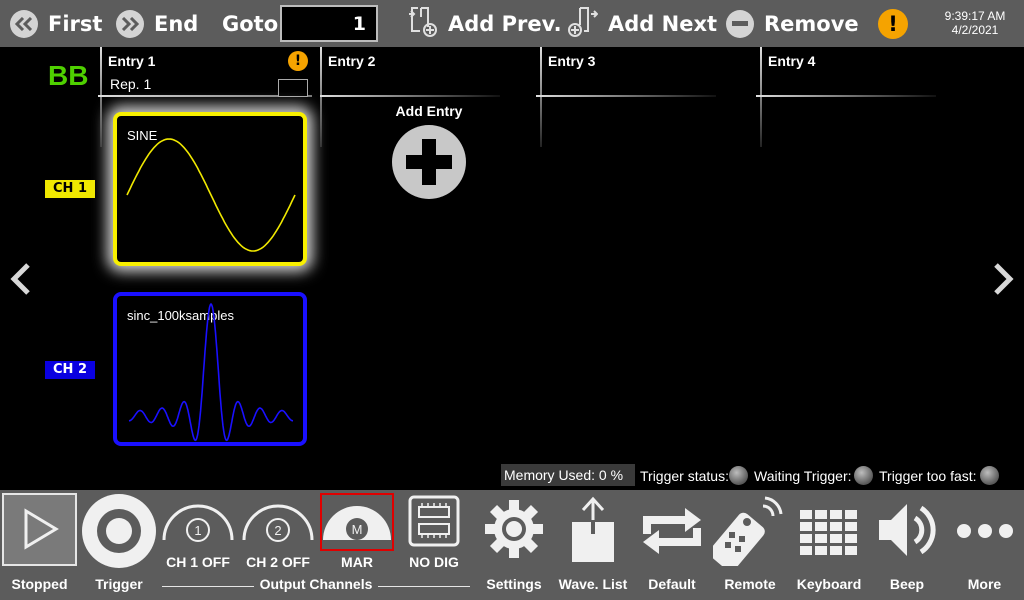 The image size is (1024, 600). I want to click on play-icon, so click(41, 529).